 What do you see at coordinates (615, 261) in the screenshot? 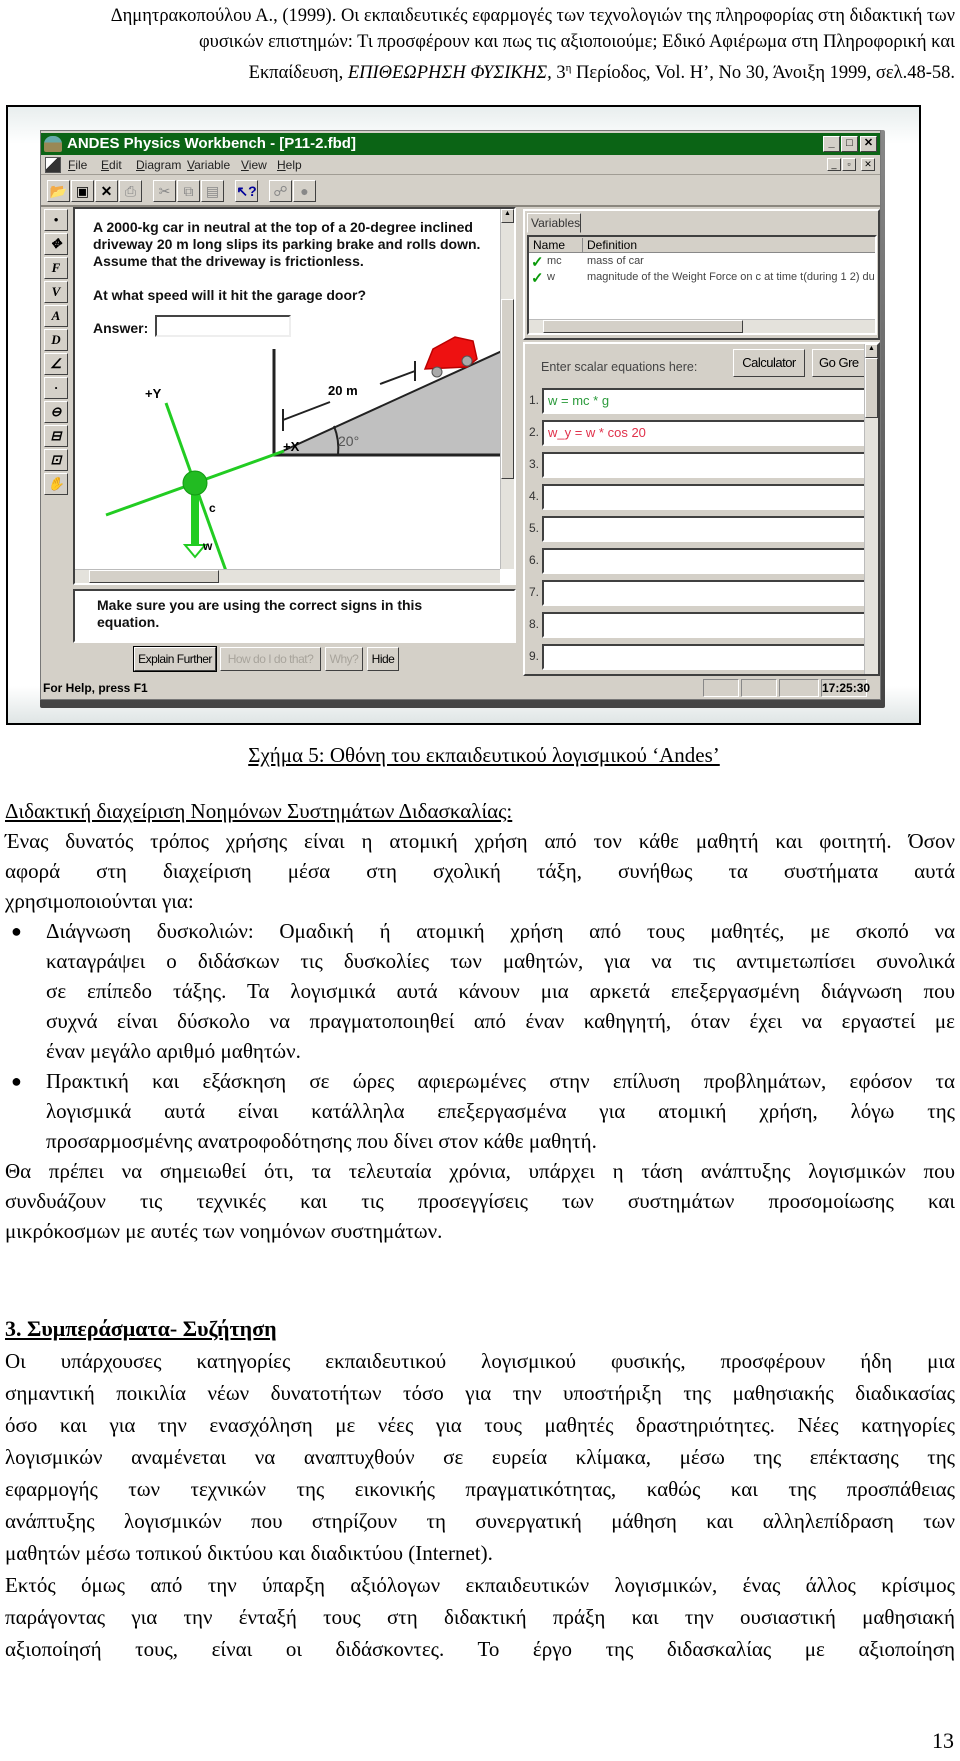
I see `variable-definition: mass of car` at bounding box center [615, 261].